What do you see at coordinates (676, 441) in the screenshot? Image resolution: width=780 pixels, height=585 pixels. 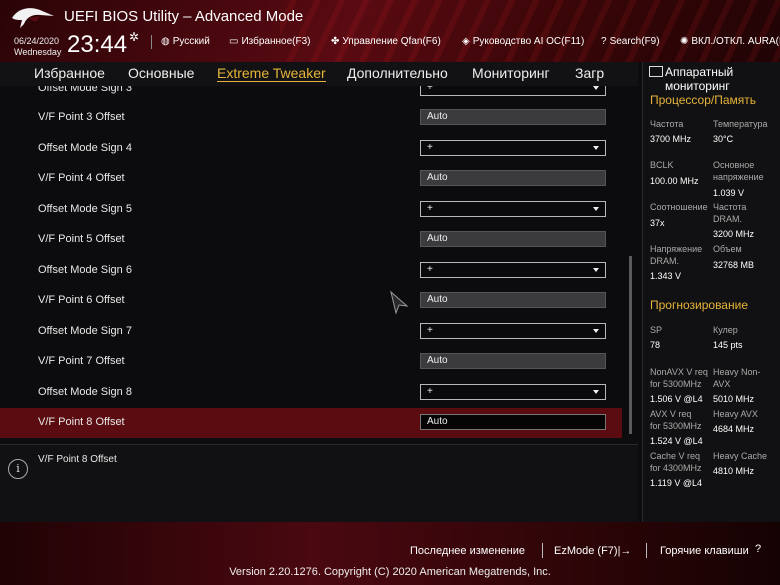 I see `avx-value: 1.524 V @L4` at bounding box center [676, 441].